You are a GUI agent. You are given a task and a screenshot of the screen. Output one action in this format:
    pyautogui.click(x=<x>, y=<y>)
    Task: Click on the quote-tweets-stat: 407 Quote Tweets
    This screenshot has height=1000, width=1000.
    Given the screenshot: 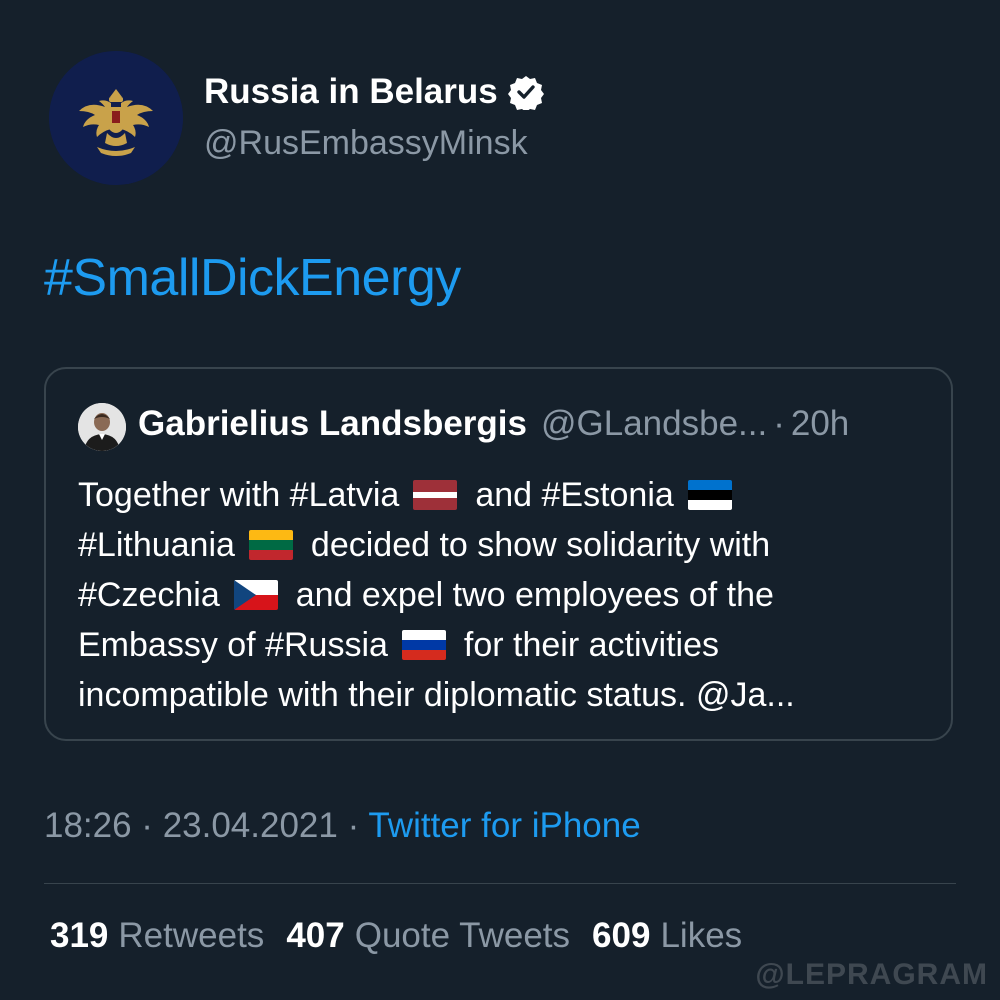 What is the action you would take?
    pyautogui.click(x=428, y=936)
    